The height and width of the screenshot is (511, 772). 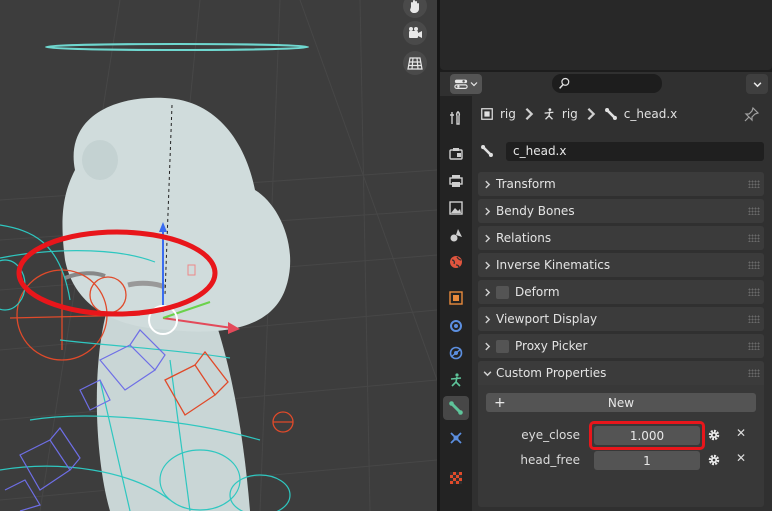 I want to click on custom-properties-body: + New eye_close 1.000 ✕ head_free 1 ✕, so click(x=621, y=446).